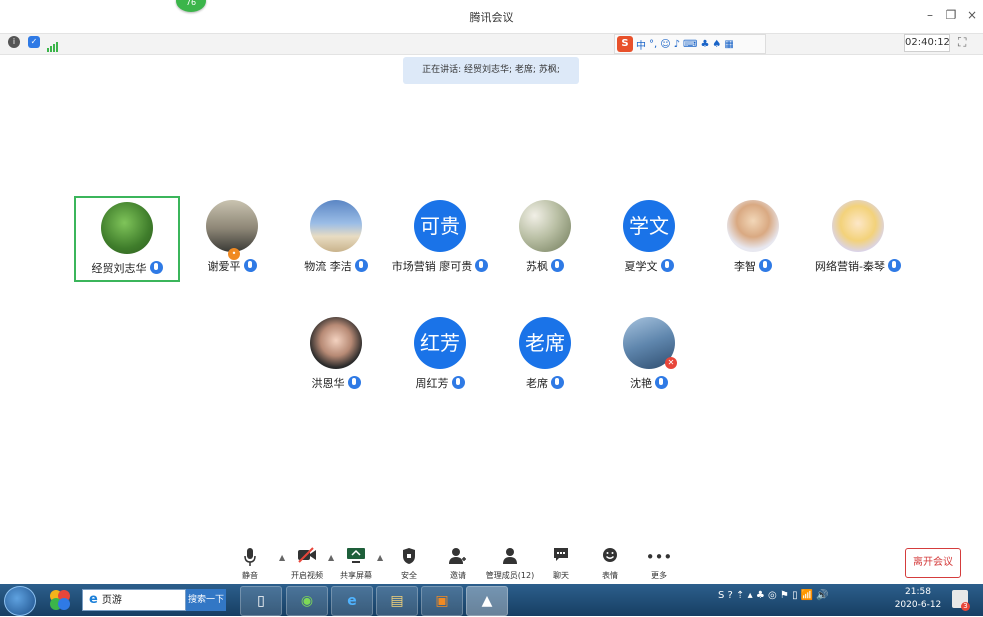  I want to click on manage-members-button: 管理成员(12), so click(510, 564).